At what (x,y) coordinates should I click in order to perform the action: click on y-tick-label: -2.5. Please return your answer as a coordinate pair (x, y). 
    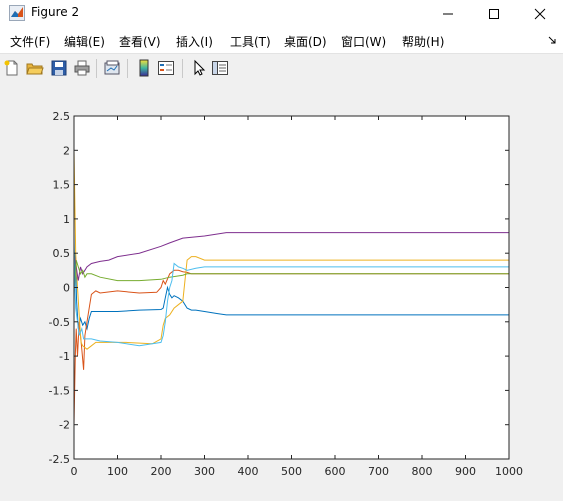
    Looking at the image, I should click on (59, 459).